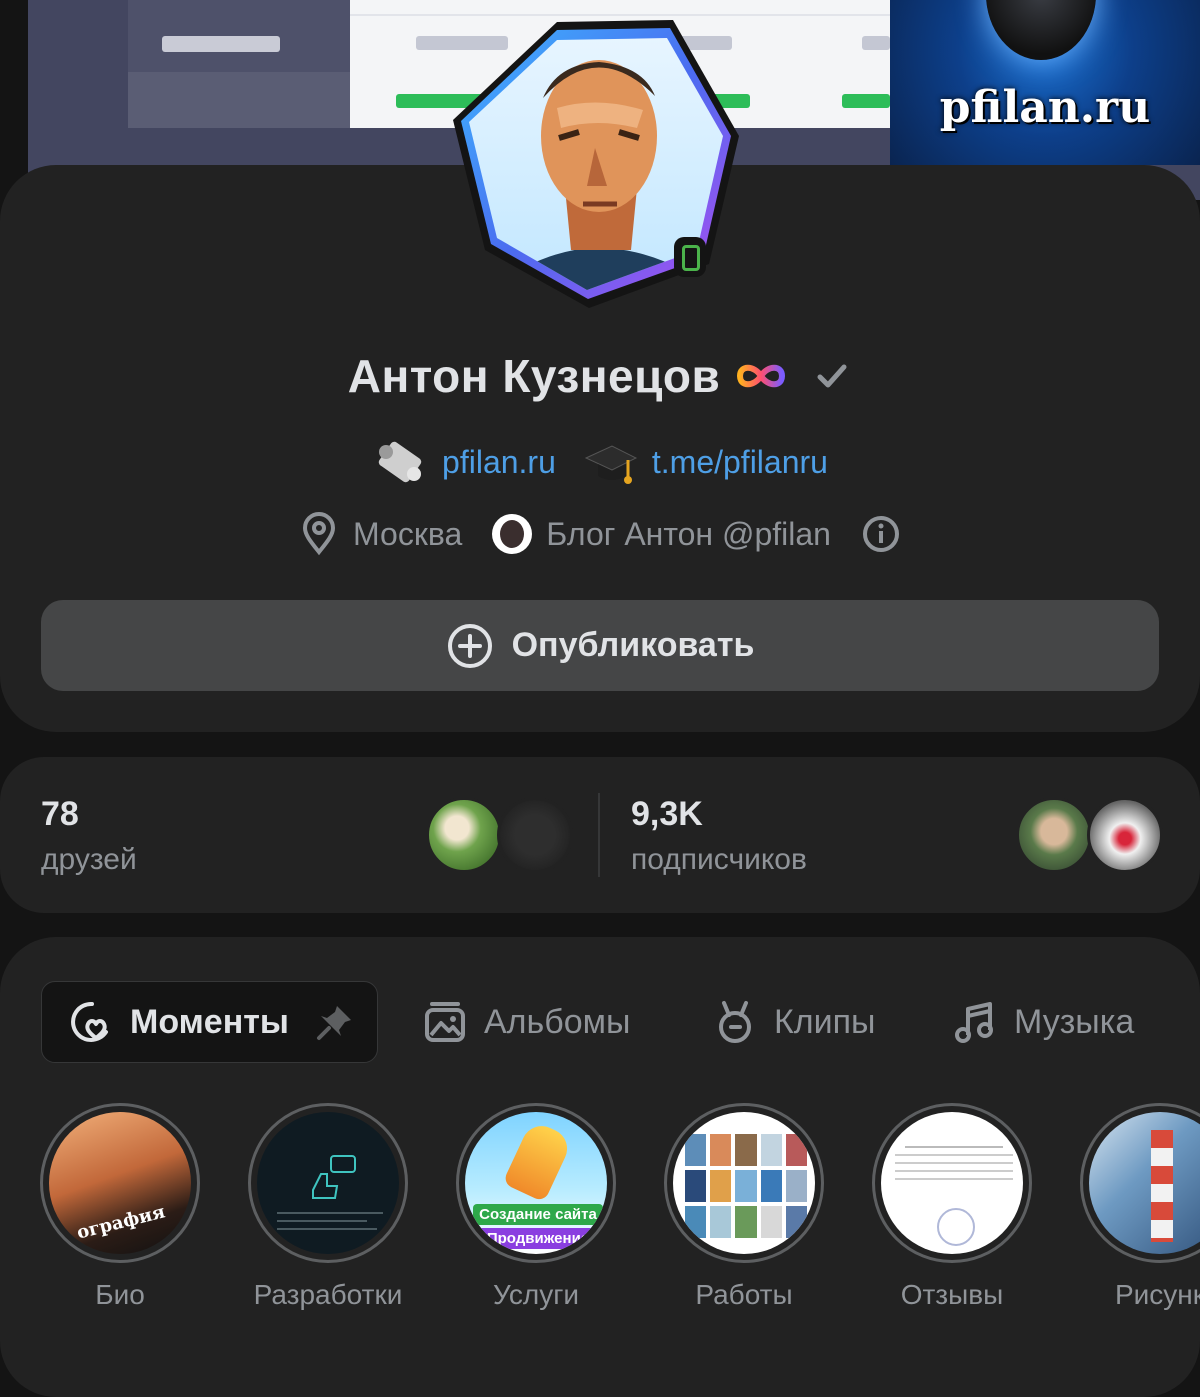 The width and height of the screenshot is (1200, 1397). What do you see at coordinates (746, 1186) in the screenshot?
I see `works-gallery-grid` at bounding box center [746, 1186].